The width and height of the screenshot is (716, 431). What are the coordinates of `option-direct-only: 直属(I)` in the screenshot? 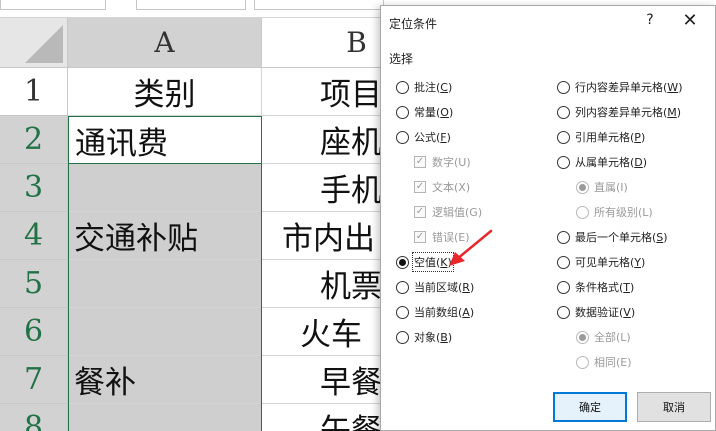 It's located at (602, 187).